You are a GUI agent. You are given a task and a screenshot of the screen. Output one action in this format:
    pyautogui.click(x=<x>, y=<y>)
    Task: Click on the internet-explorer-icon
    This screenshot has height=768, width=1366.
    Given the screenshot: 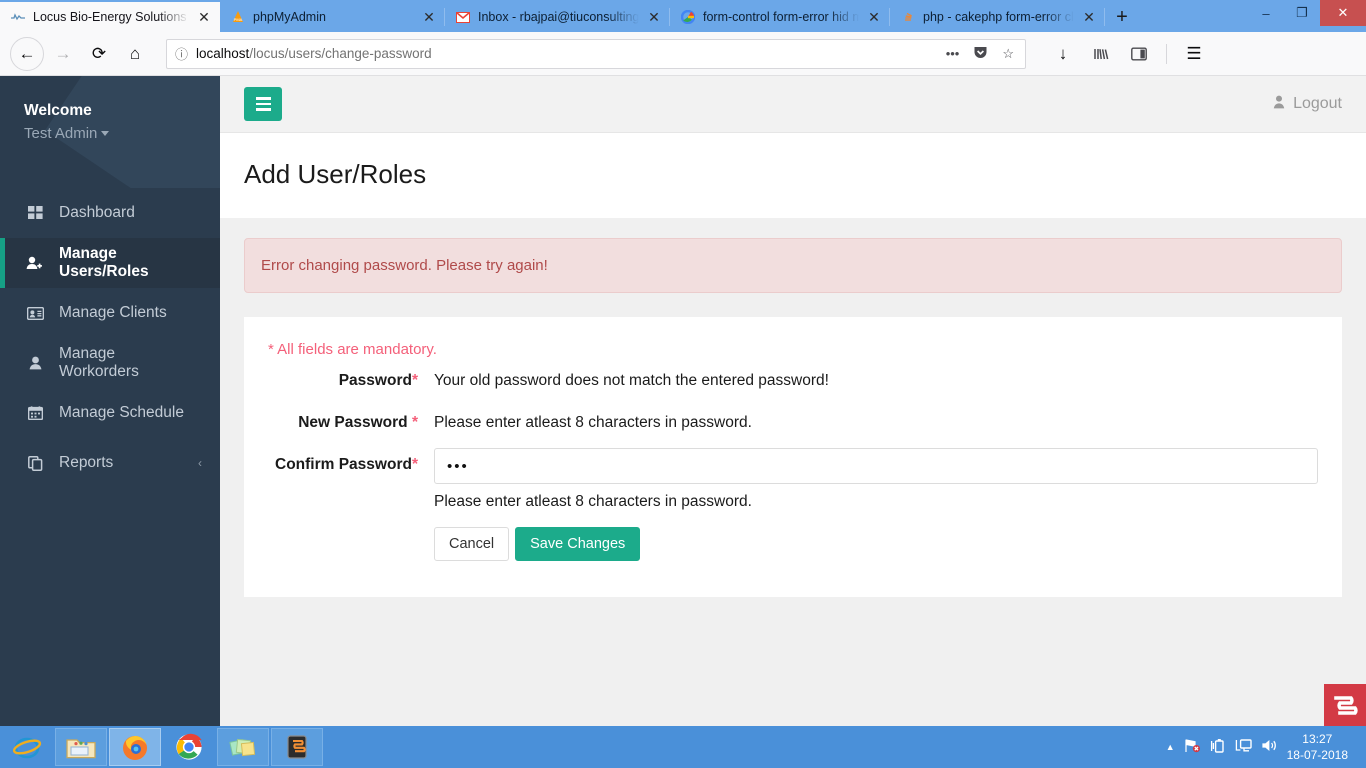 What is the action you would take?
    pyautogui.click(x=27, y=747)
    